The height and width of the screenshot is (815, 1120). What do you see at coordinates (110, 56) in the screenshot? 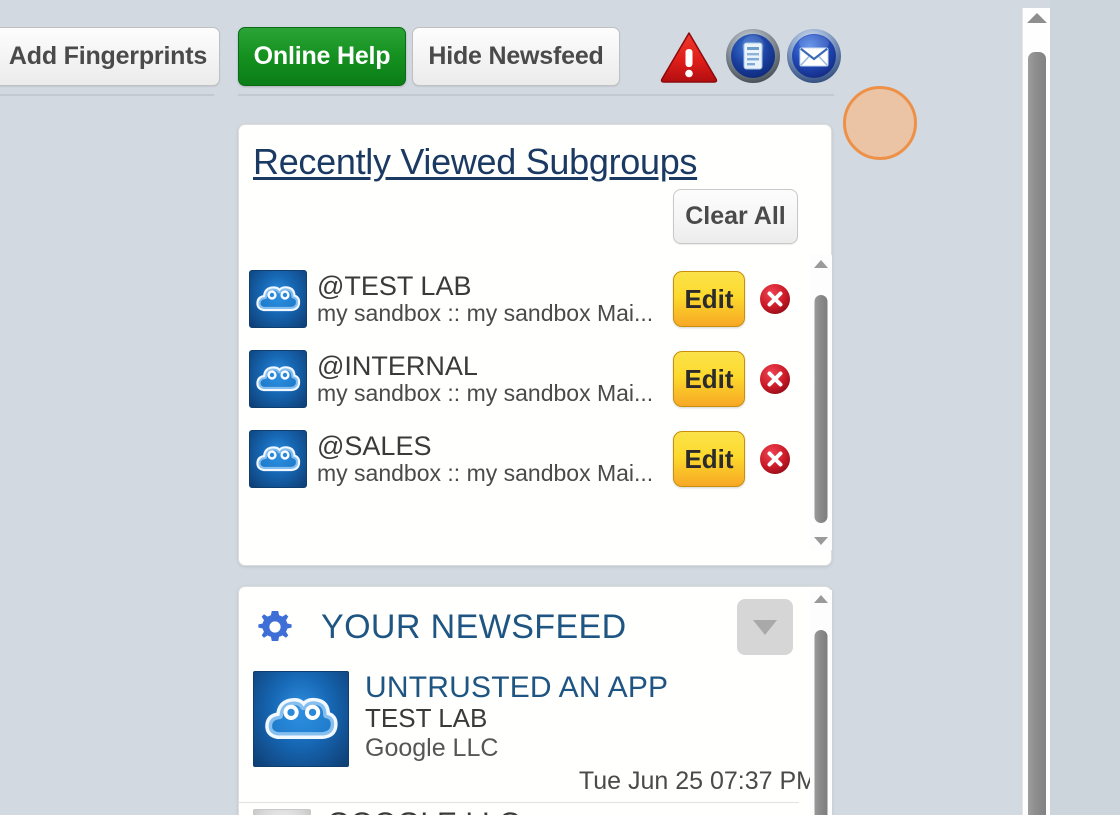
I see `add-fingerprints-button: Add Fingerprints` at bounding box center [110, 56].